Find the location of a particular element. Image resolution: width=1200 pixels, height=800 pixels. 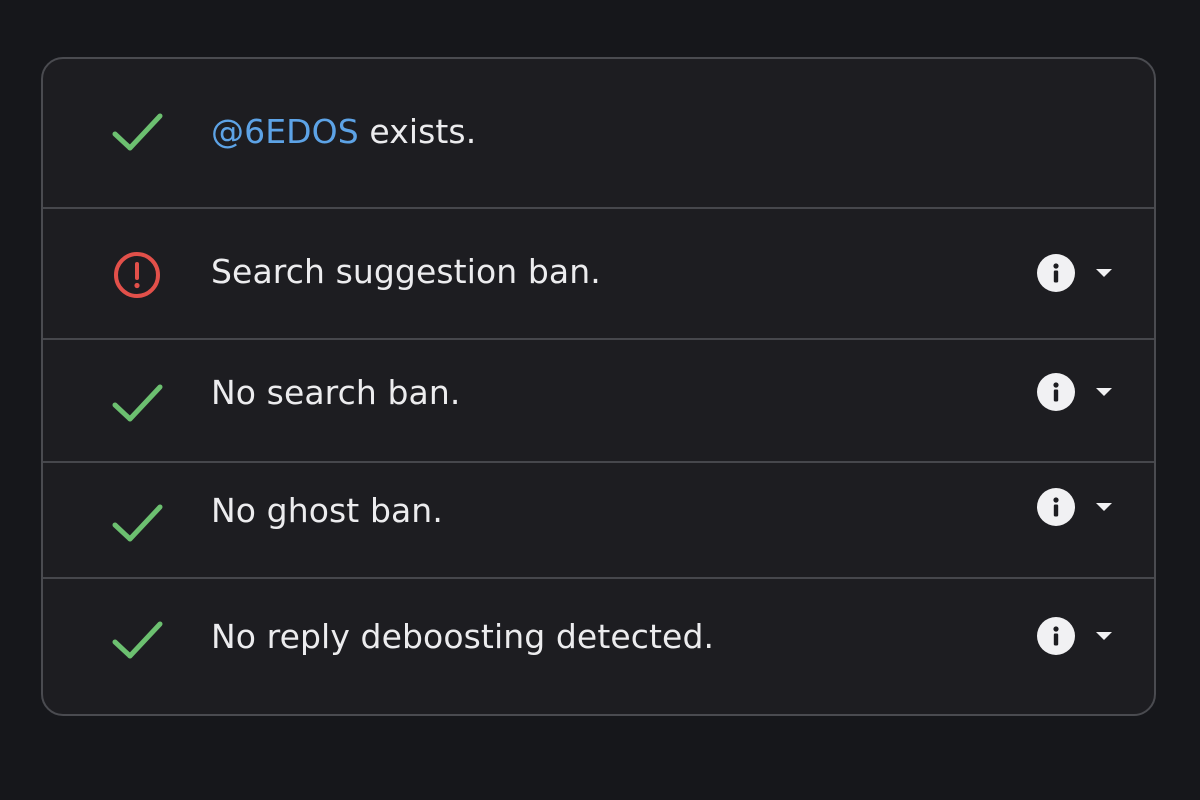

result-row-search-ban: No search ban. is located at coordinates (598, 401).